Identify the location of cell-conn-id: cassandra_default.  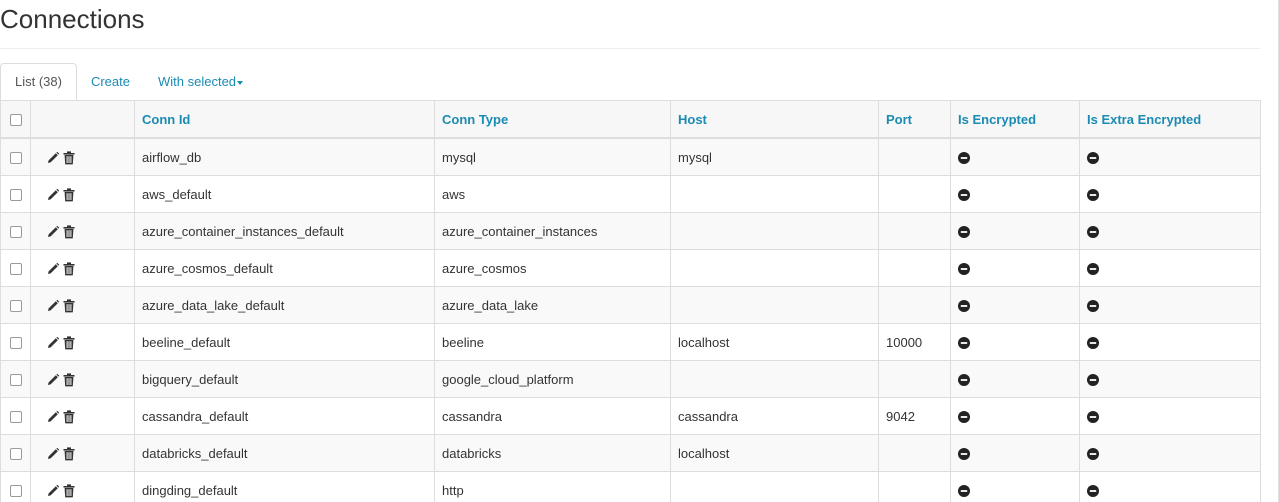
(284, 416).